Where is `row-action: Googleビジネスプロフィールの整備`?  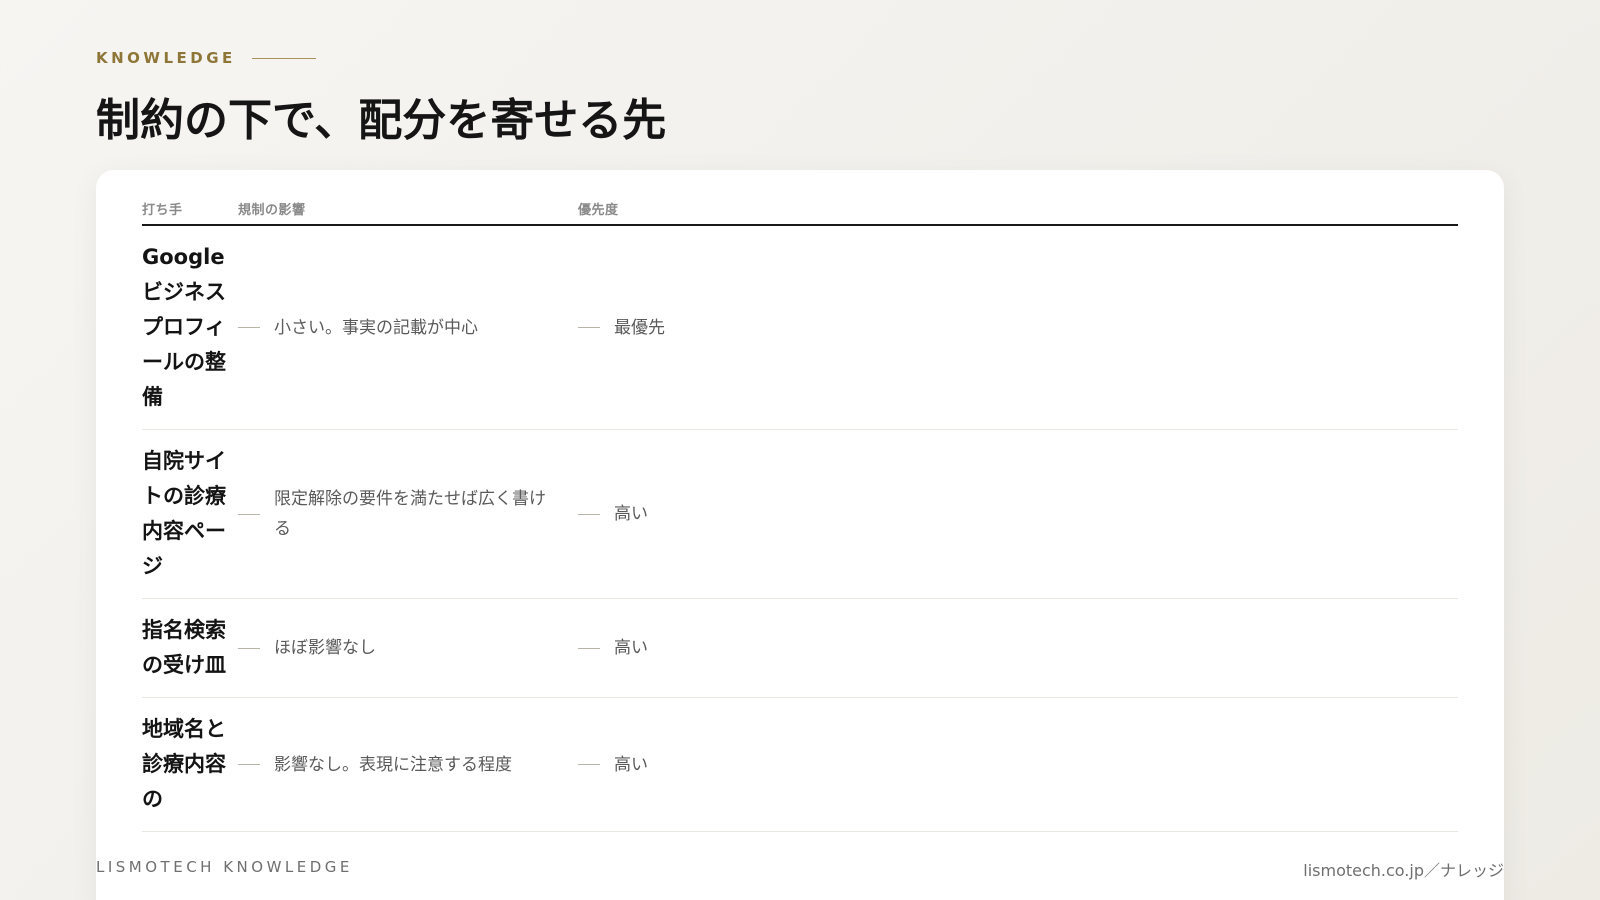
row-action: Googleビジネスプロフィールの整備 is located at coordinates (184, 327).